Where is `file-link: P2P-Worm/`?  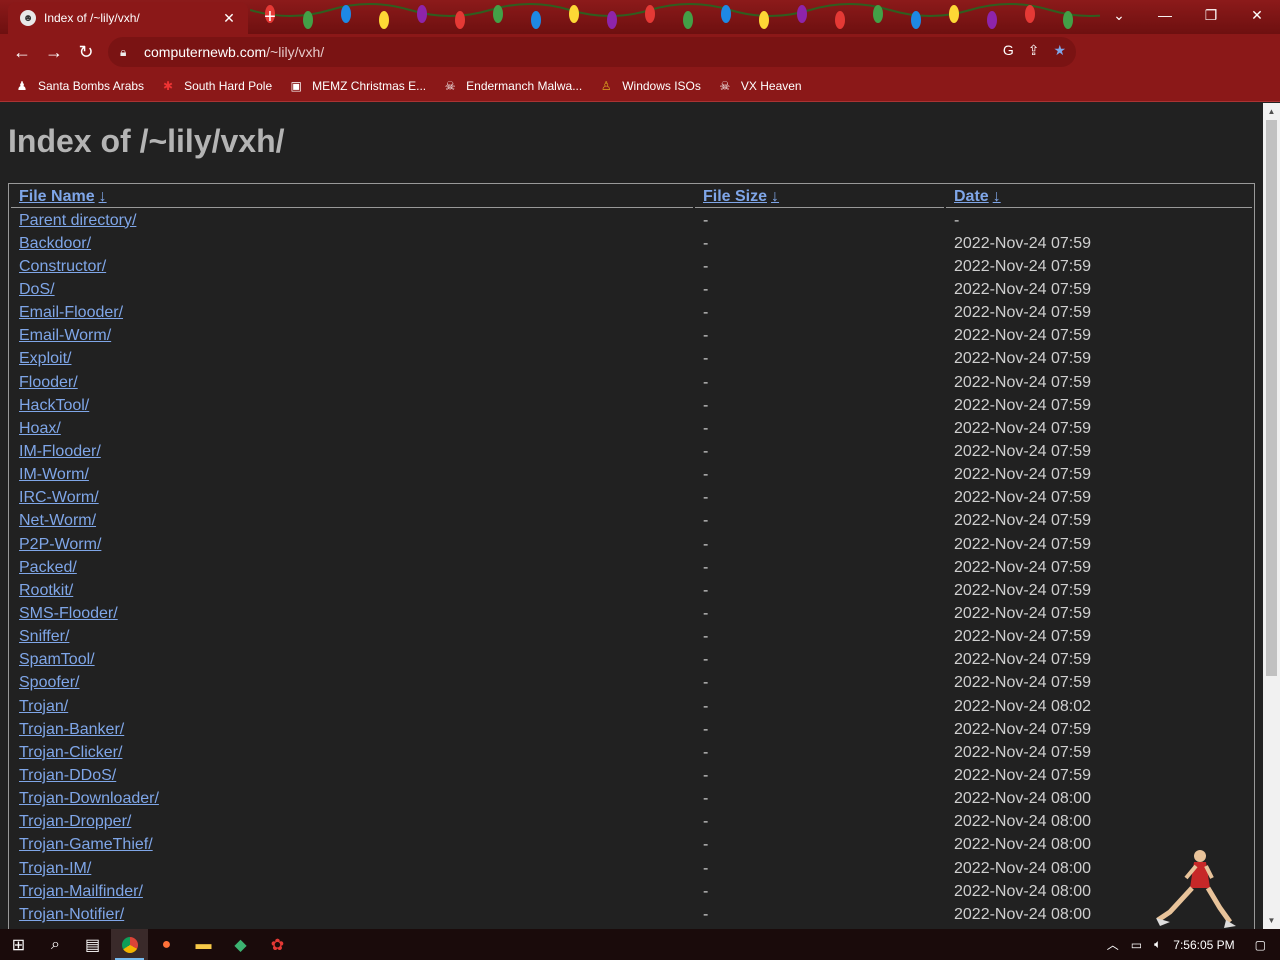 file-link: P2P-Worm/ is located at coordinates (60, 544).